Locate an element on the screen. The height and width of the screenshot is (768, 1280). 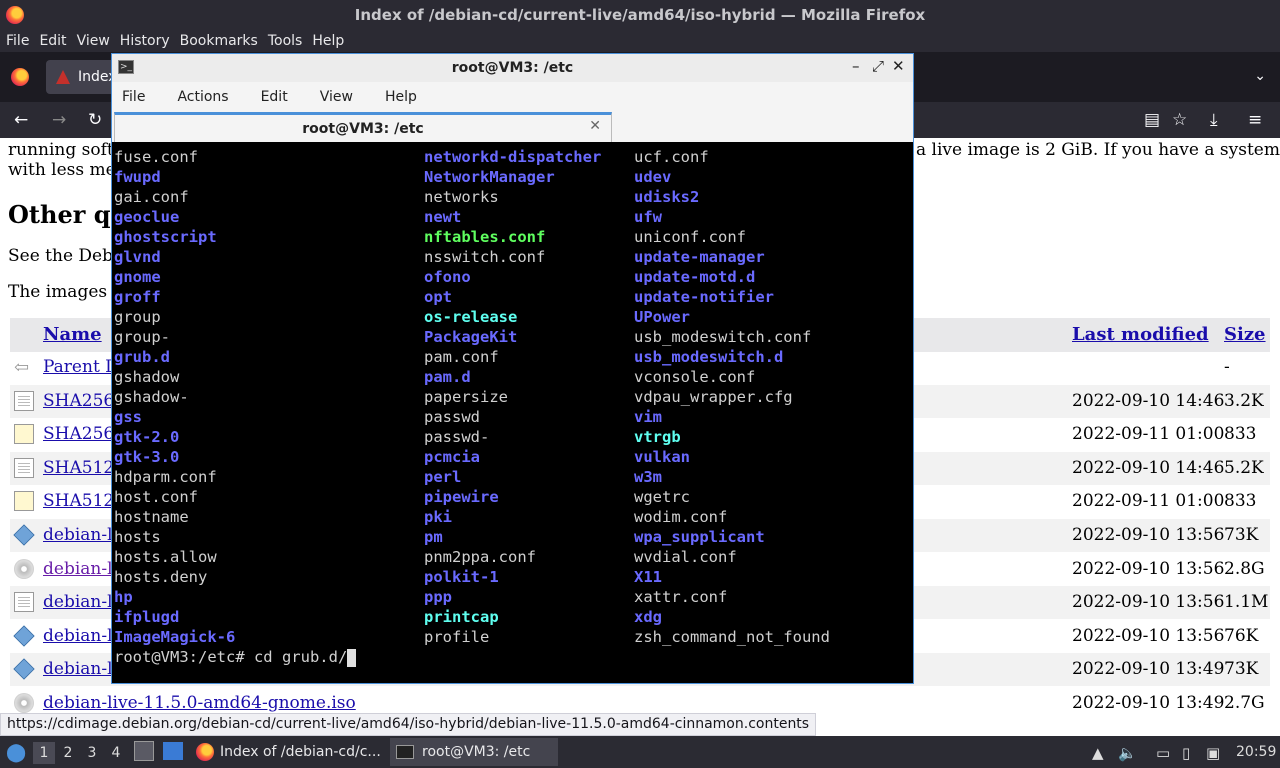
workspace-2: 2 is located at coordinates (68, 753).